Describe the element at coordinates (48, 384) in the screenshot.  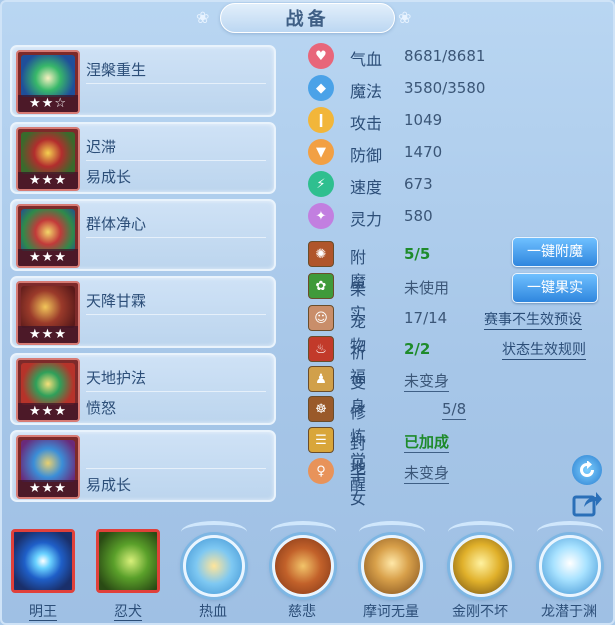
I see `guardian-ring-icon` at that location.